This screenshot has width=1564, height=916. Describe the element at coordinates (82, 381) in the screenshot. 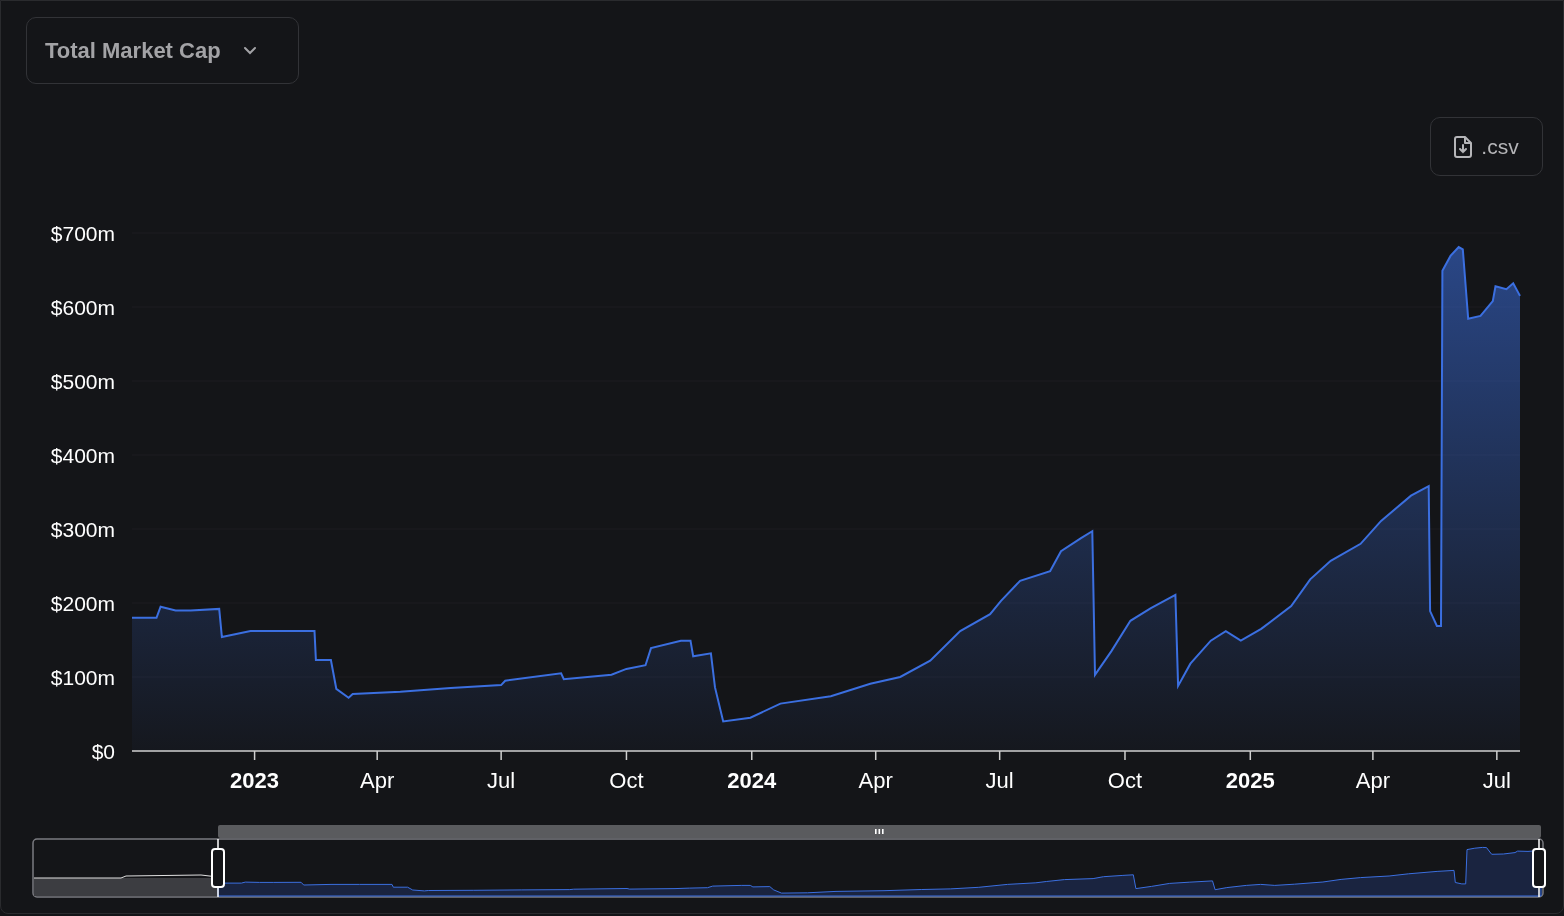

I see `y-axis-label: $500m` at that location.